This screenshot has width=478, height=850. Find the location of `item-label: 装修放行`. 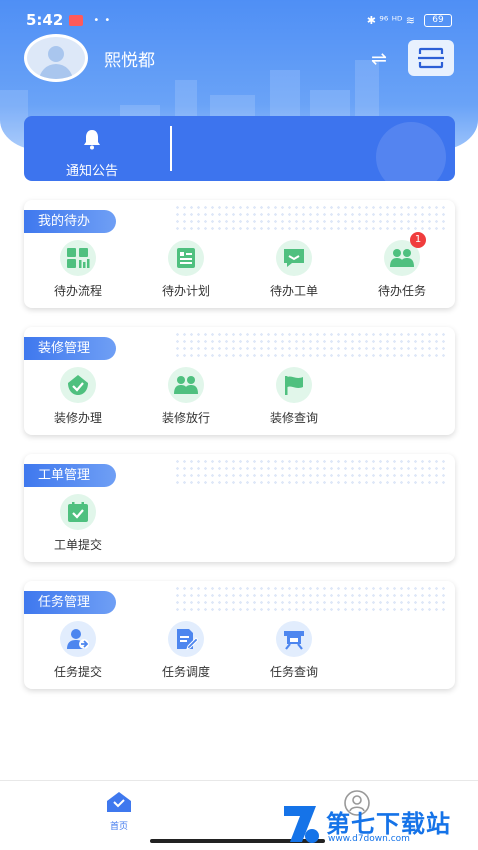

item-label: 装修放行 is located at coordinates (185, 418).